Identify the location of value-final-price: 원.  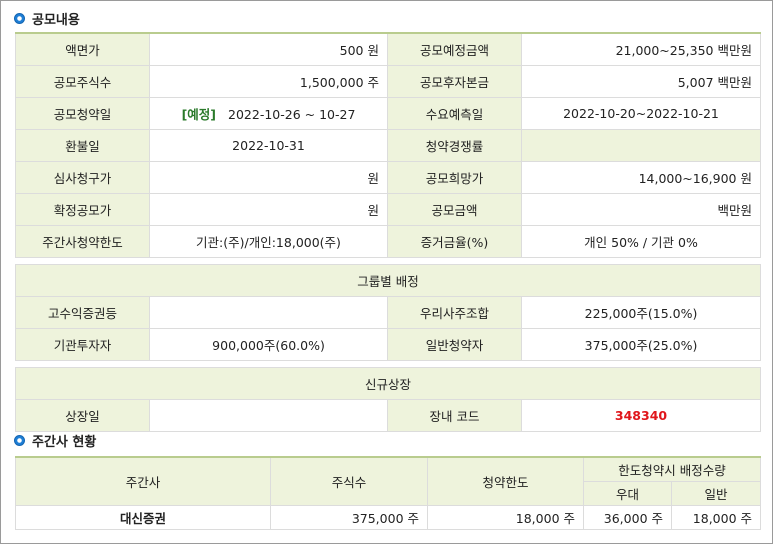
(268, 209).